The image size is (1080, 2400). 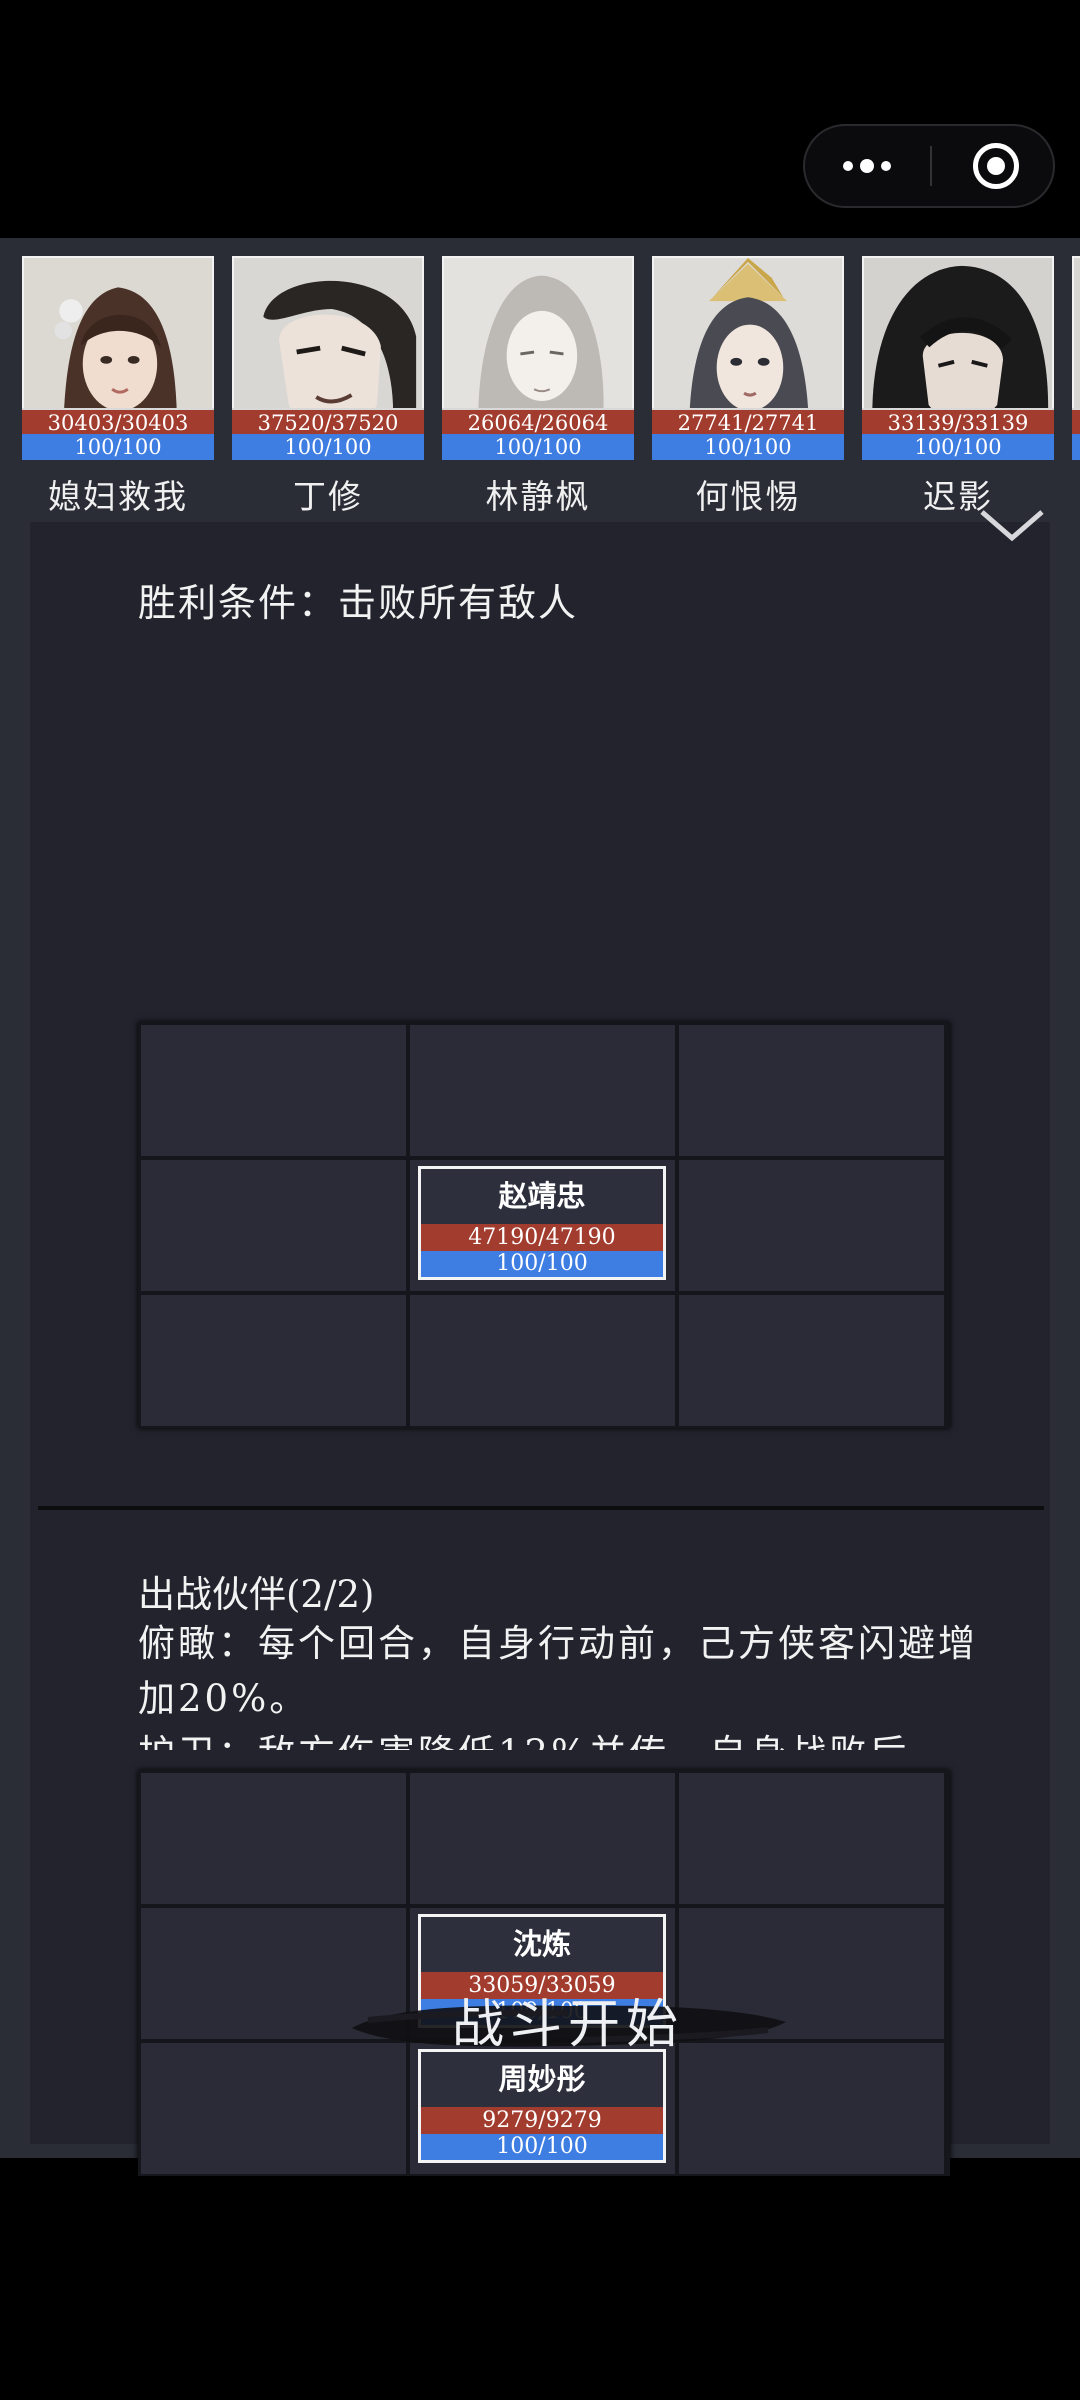 I want to click on hero-name: 何恨惕, so click(x=748, y=496).